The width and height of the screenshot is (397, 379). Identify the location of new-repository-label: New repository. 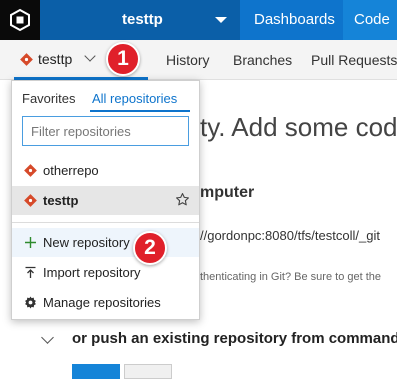
(86, 242).